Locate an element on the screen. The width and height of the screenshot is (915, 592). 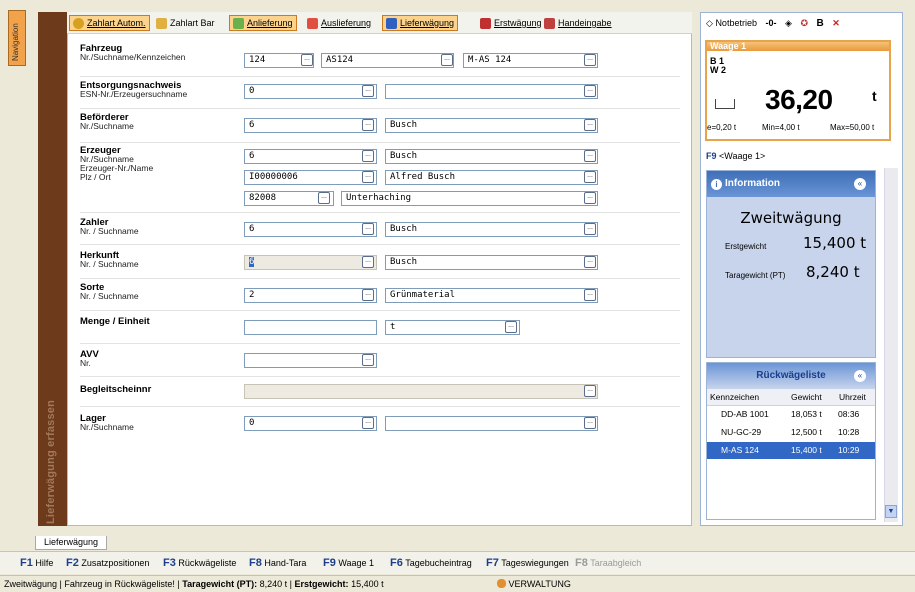
f8-hand-tara-button: F8 Hand-Tara is located at coordinates (277, 563).